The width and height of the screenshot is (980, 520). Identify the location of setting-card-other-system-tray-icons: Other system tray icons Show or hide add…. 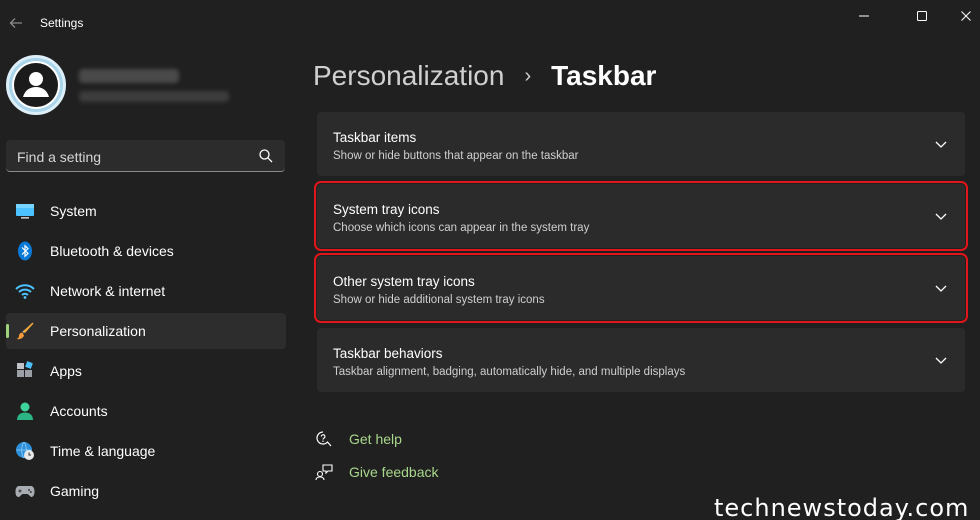
(641, 288).